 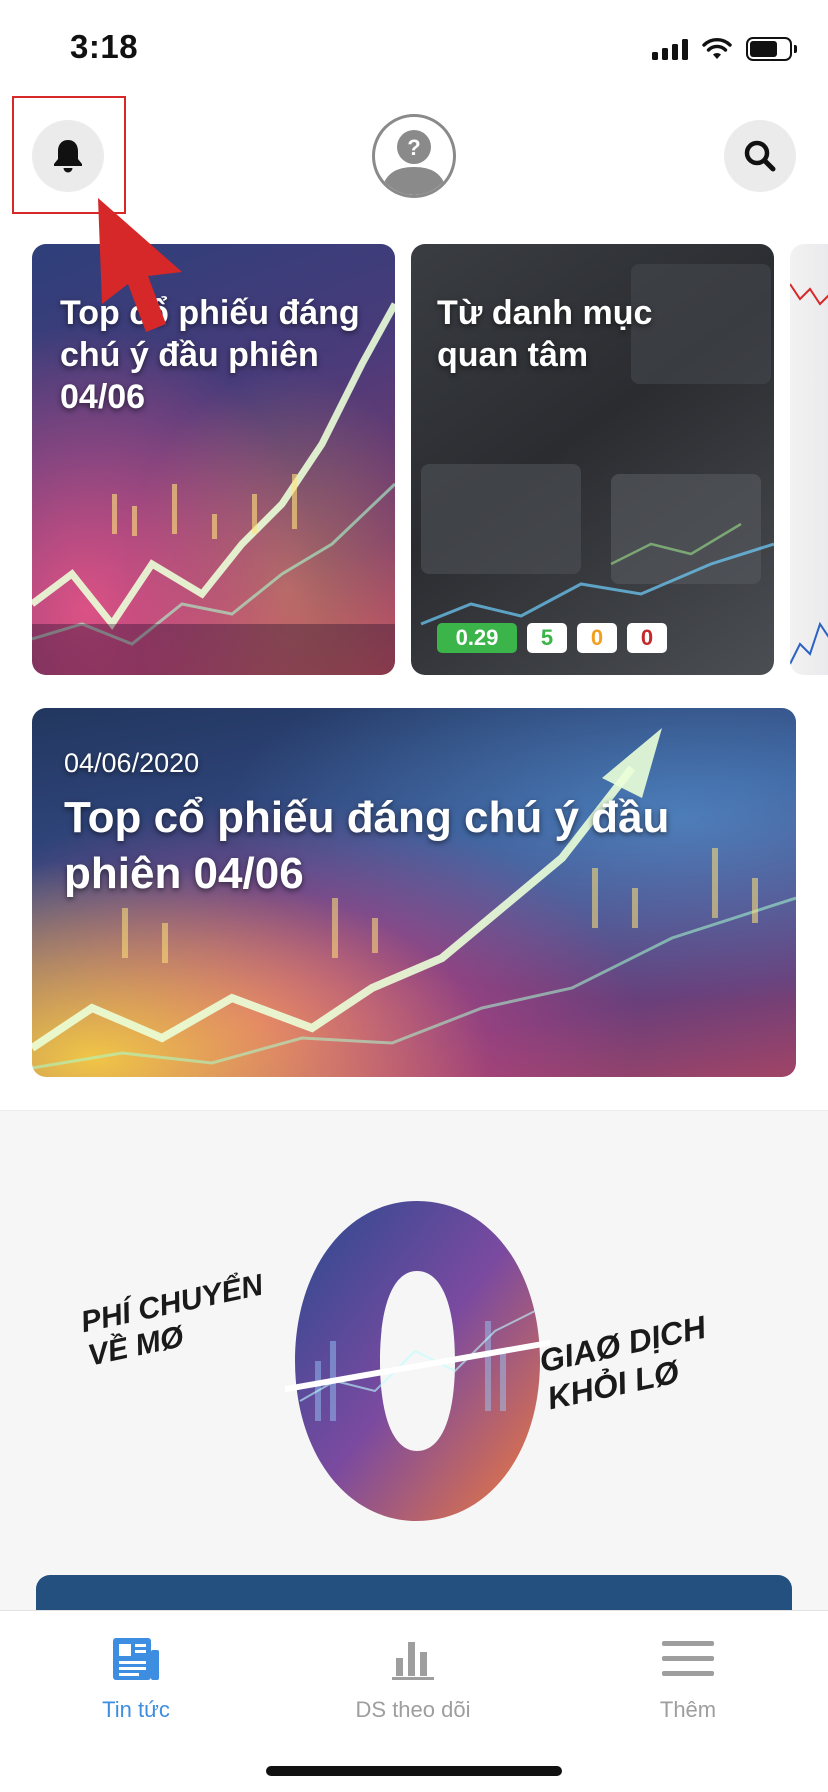 I want to click on tab-news: Tin tức, so click(x=136, y=1677).